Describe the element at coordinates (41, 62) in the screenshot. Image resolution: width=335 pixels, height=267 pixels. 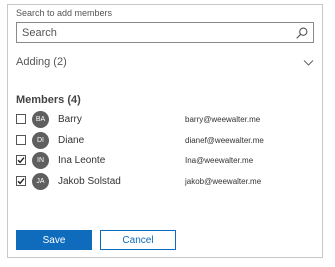
I see `adding-label: Adding (2)` at that location.